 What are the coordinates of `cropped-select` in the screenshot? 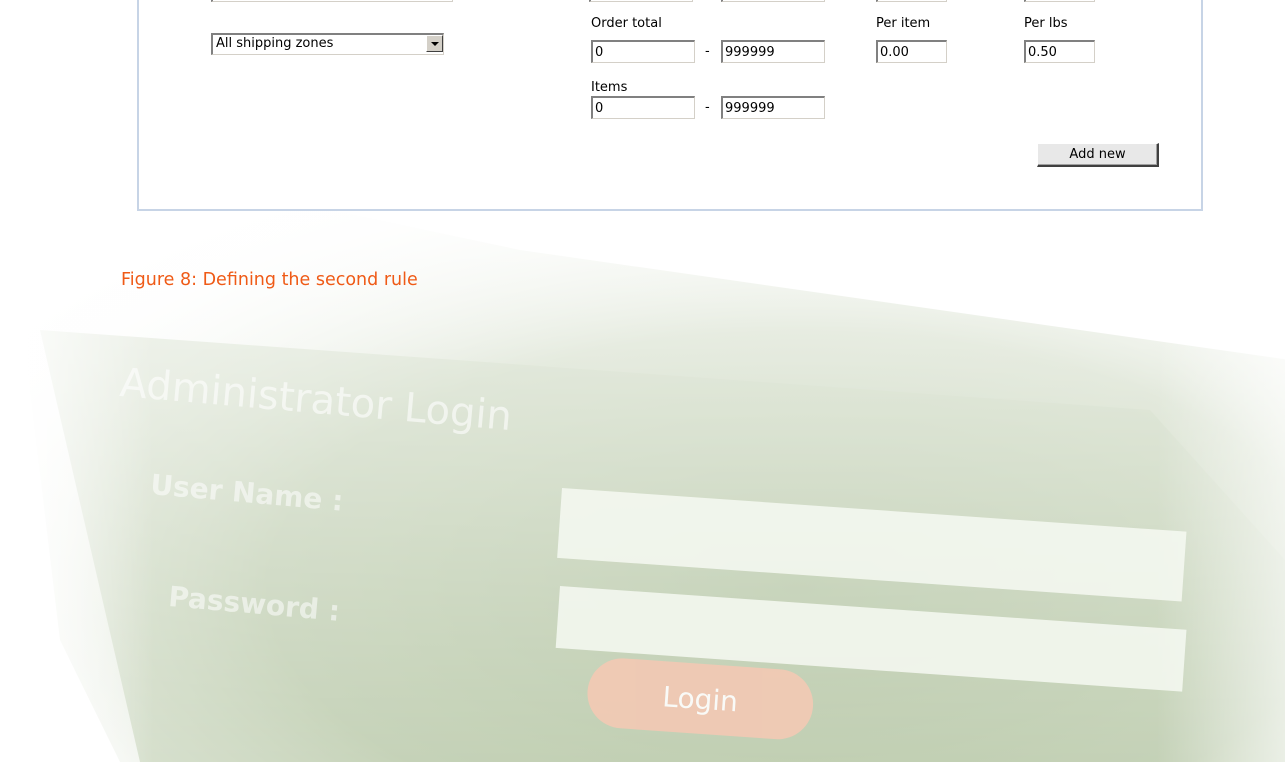 It's located at (332, 1).